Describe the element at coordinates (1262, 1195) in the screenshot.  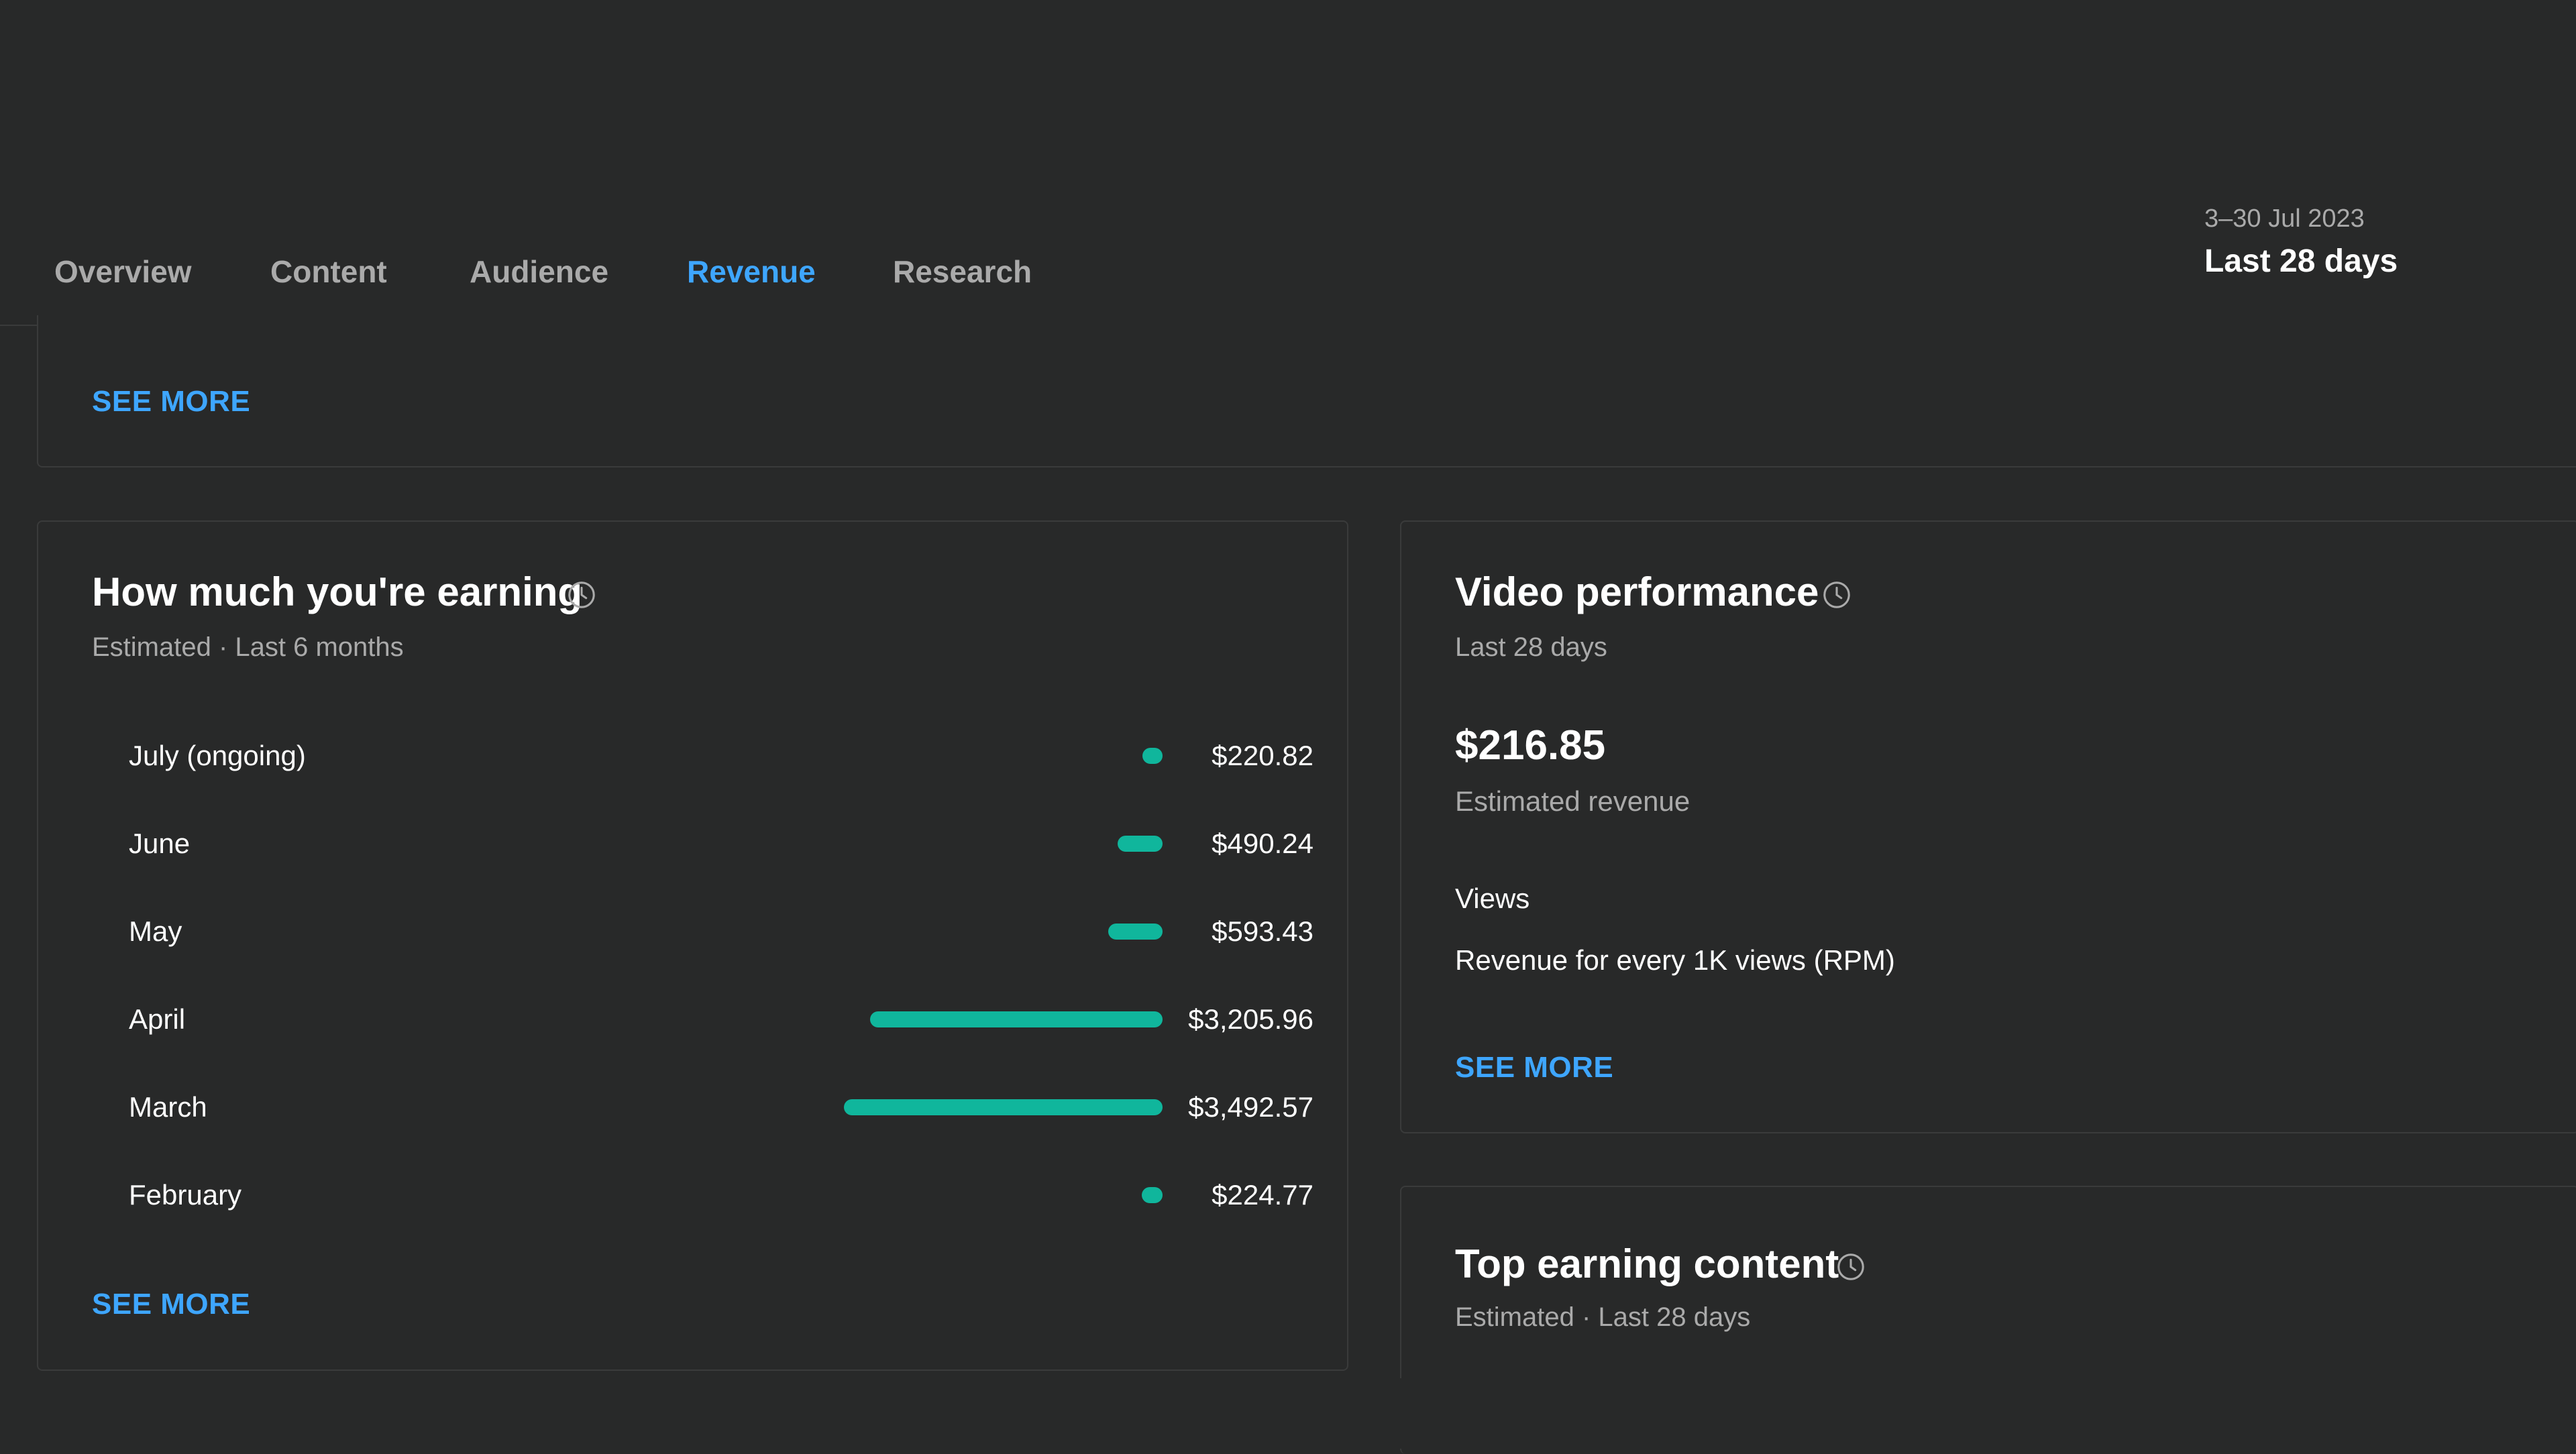
I see `earning-value: $224.77` at that location.